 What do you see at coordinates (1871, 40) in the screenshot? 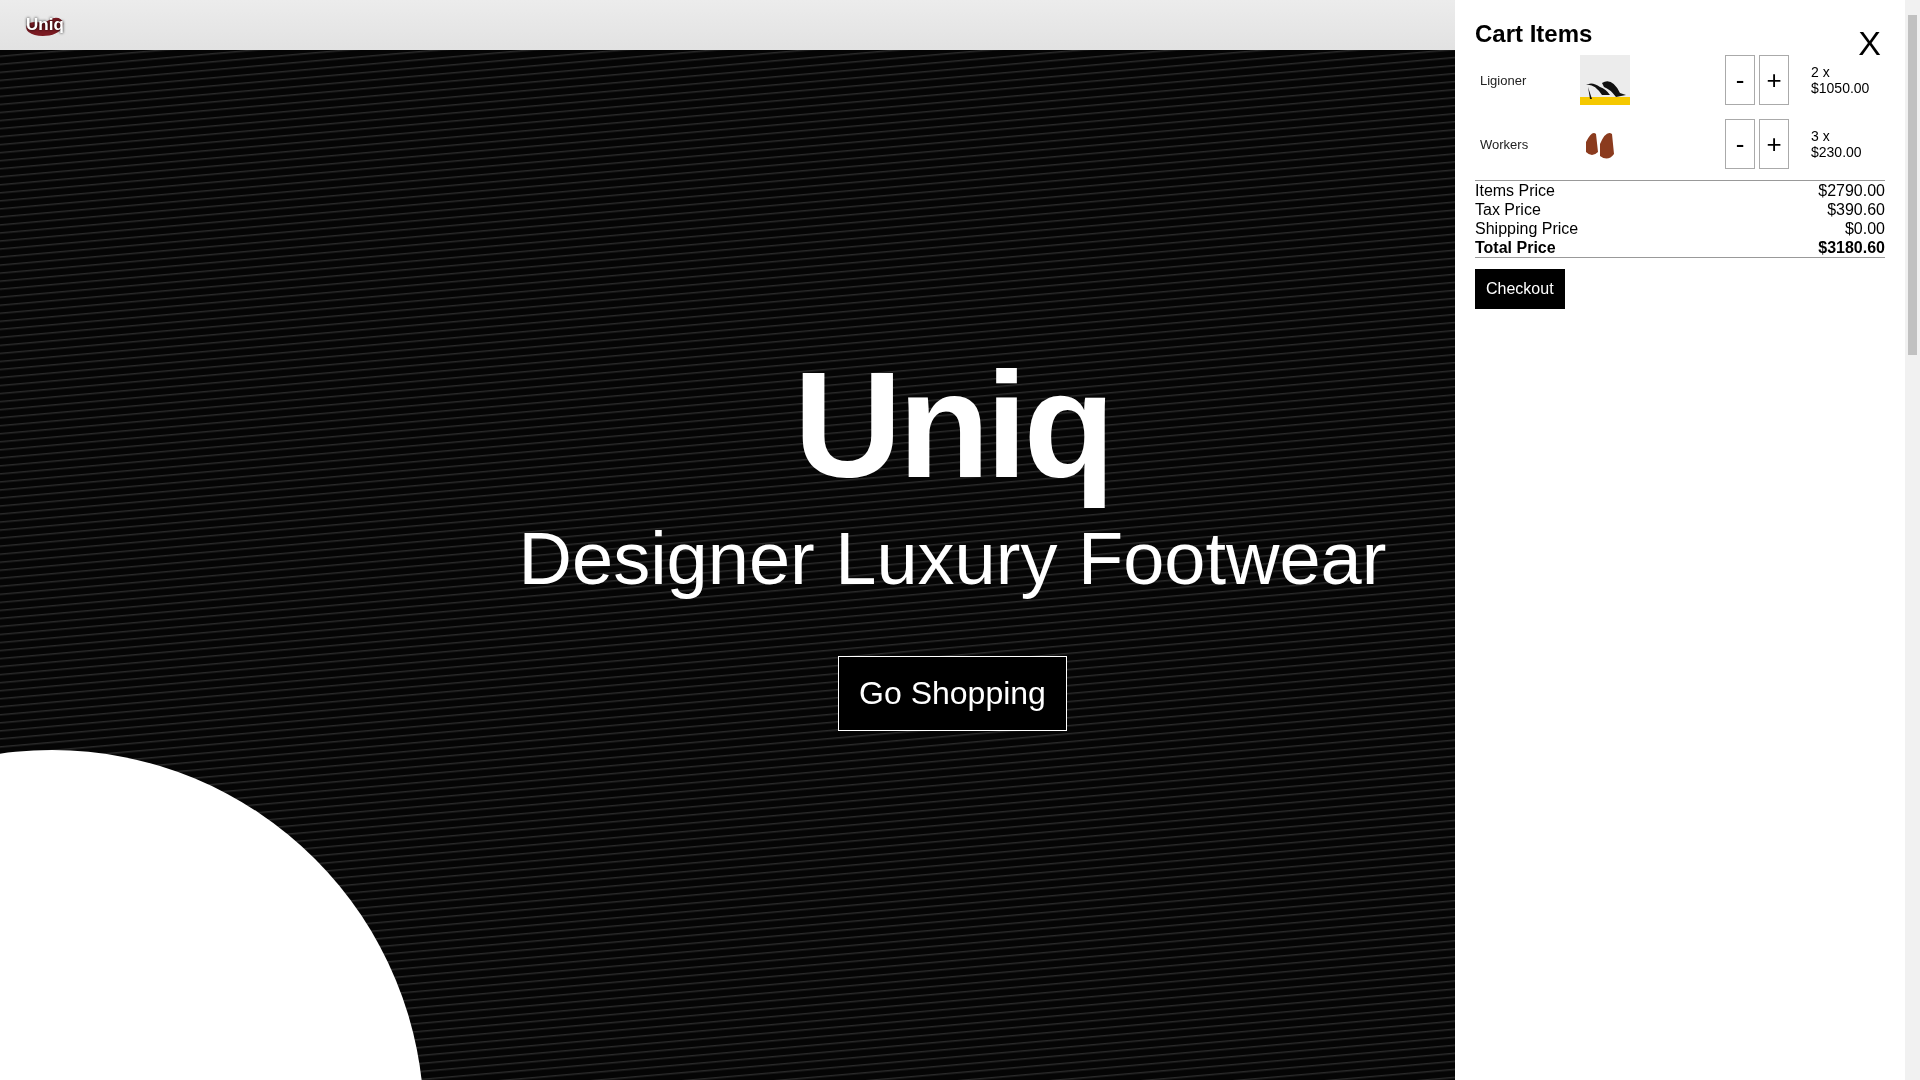
I see `close-button: X` at bounding box center [1871, 40].